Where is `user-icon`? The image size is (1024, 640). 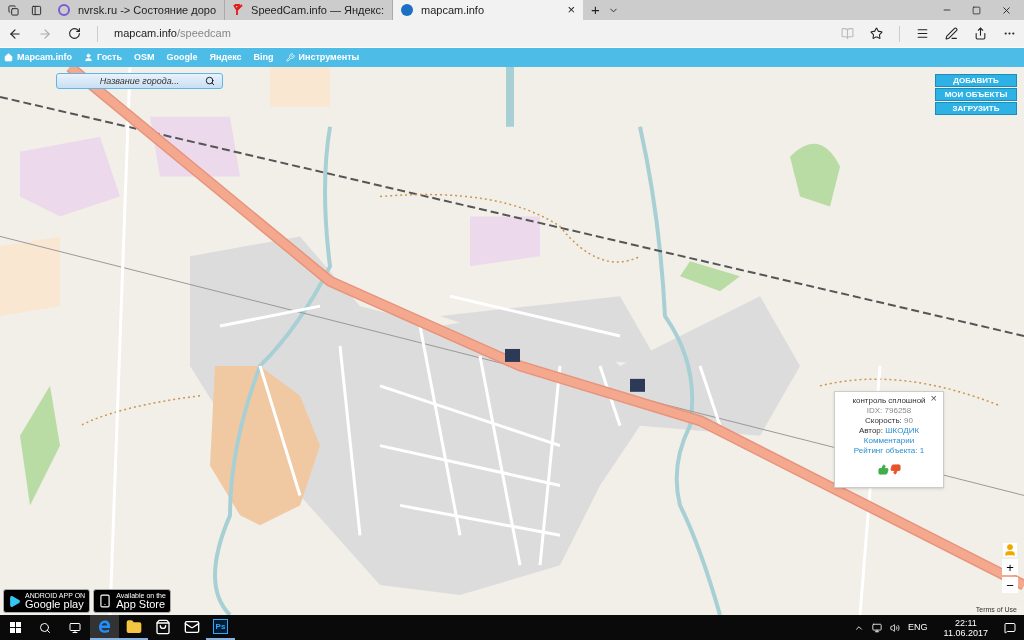 user-icon is located at coordinates (88, 57).